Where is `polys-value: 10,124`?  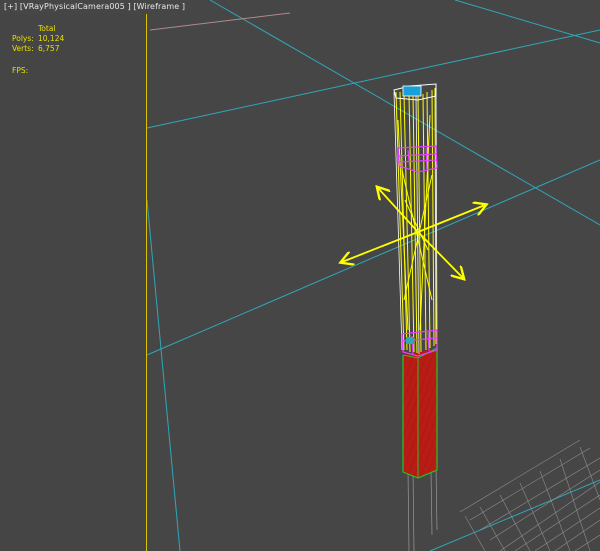
polys-value: 10,124 is located at coordinates (51, 38).